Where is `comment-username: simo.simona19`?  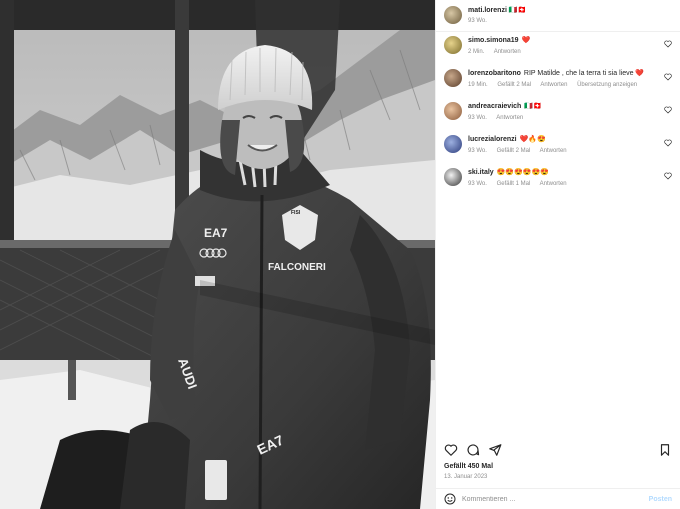 comment-username: simo.simona19 is located at coordinates (493, 40).